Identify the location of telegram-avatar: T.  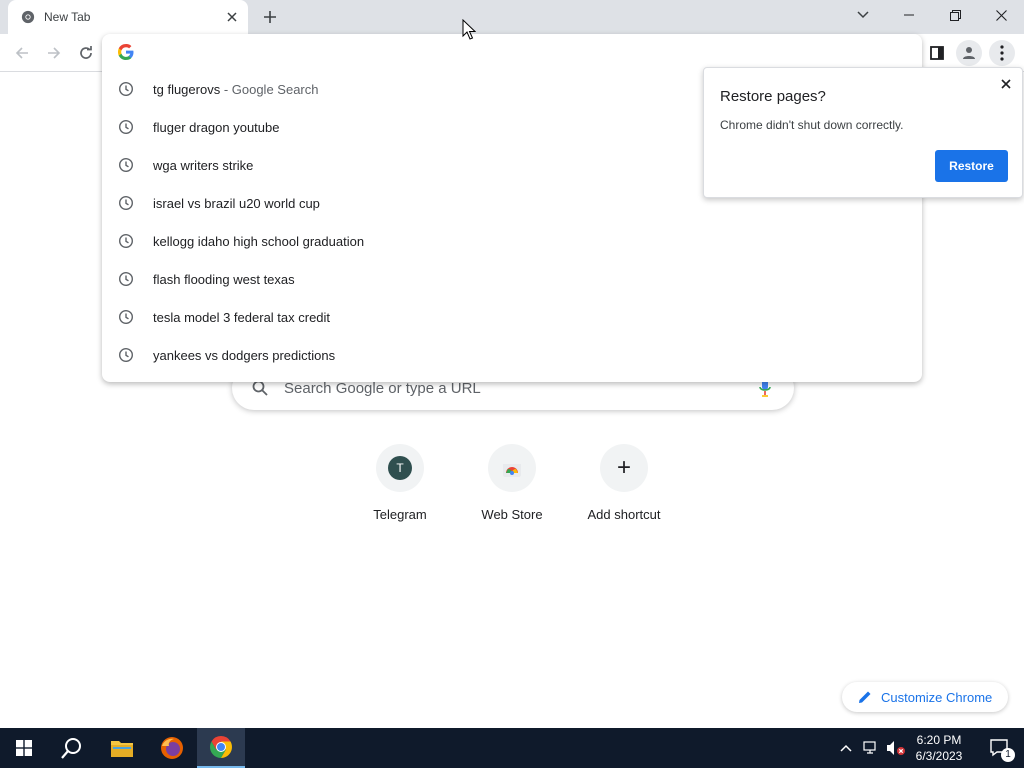
(400, 468).